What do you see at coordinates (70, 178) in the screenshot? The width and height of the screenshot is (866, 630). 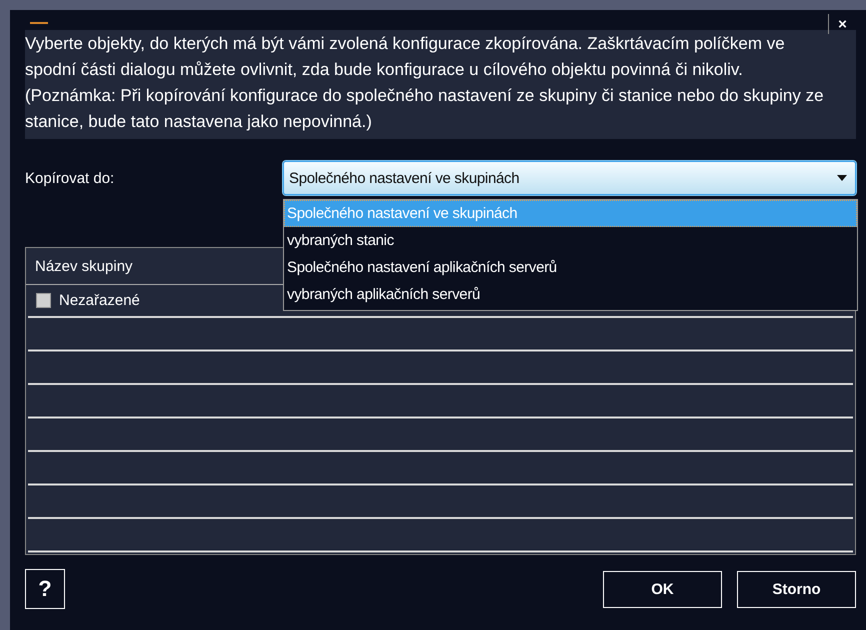 I see `copy-to-label: Kopírovat do:` at bounding box center [70, 178].